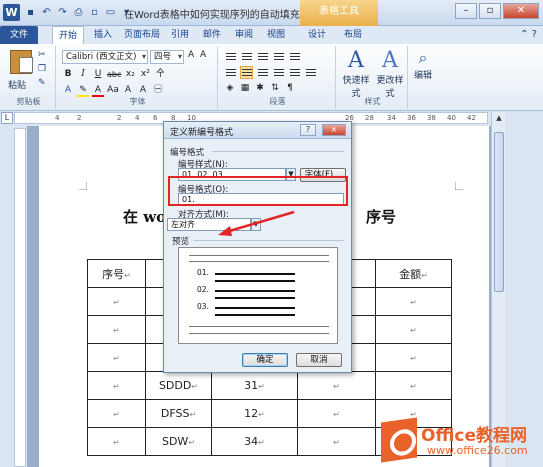 The height and width of the screenshot is (467, 543). What do you see at coordinates (528, 34) in the screenshot?
I see `help-icon: ⌃ ?` at bounding box center [528, 34].